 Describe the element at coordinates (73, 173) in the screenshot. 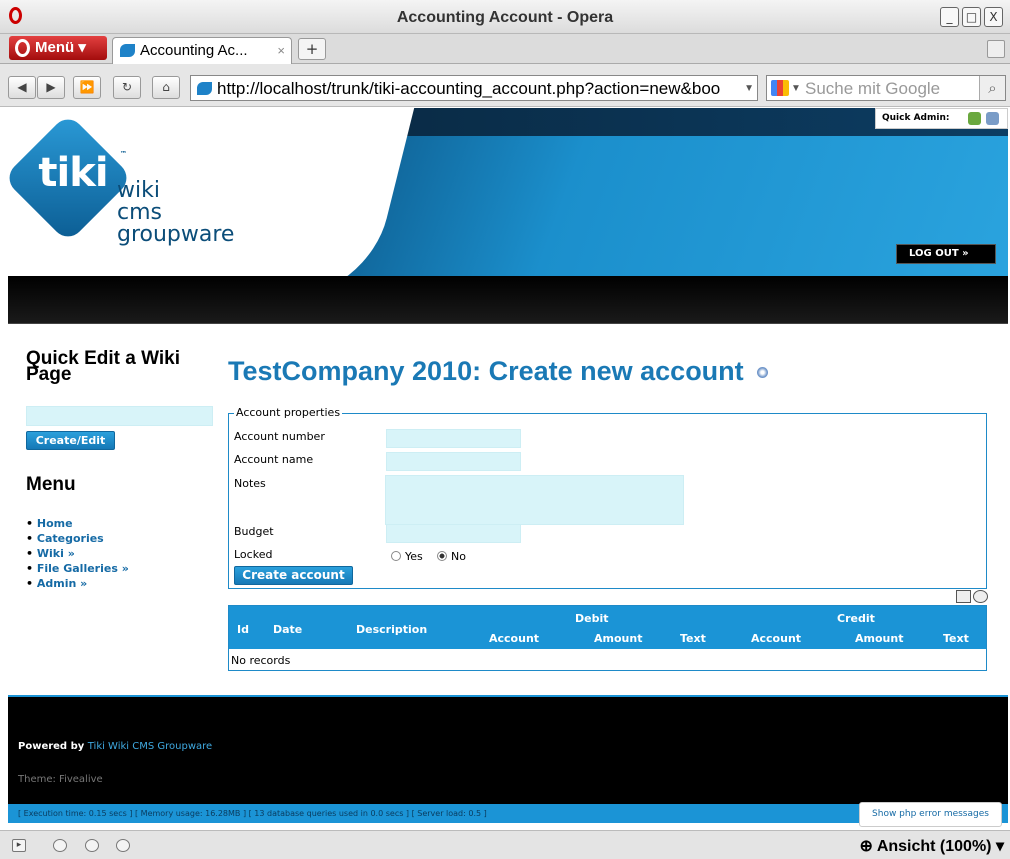

I see `logo-word: tiki` at that location.